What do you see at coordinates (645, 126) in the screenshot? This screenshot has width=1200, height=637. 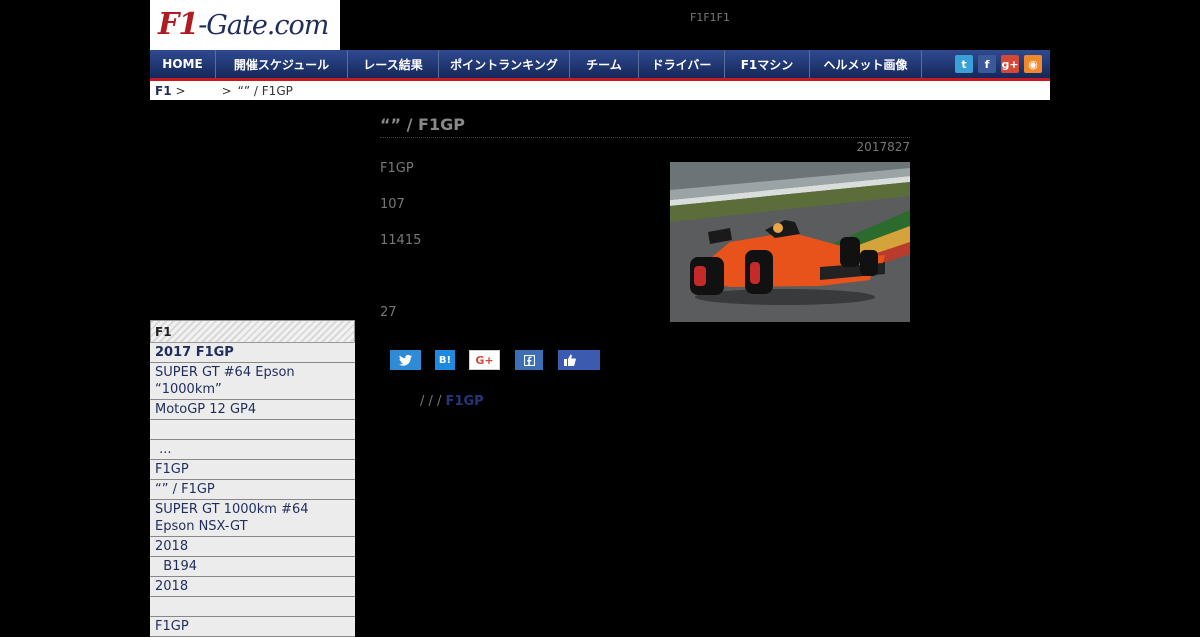 I see `article-title: “” / F1GP` at bounding box center [645, 126].